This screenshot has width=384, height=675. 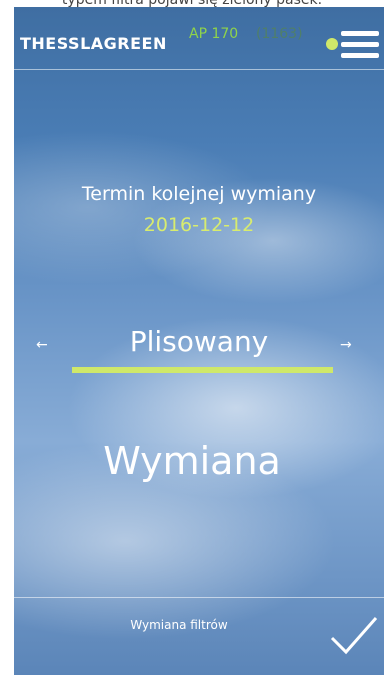 I want to click on next-replacement-date: 2016-12-12, so click(x=199, y=225).